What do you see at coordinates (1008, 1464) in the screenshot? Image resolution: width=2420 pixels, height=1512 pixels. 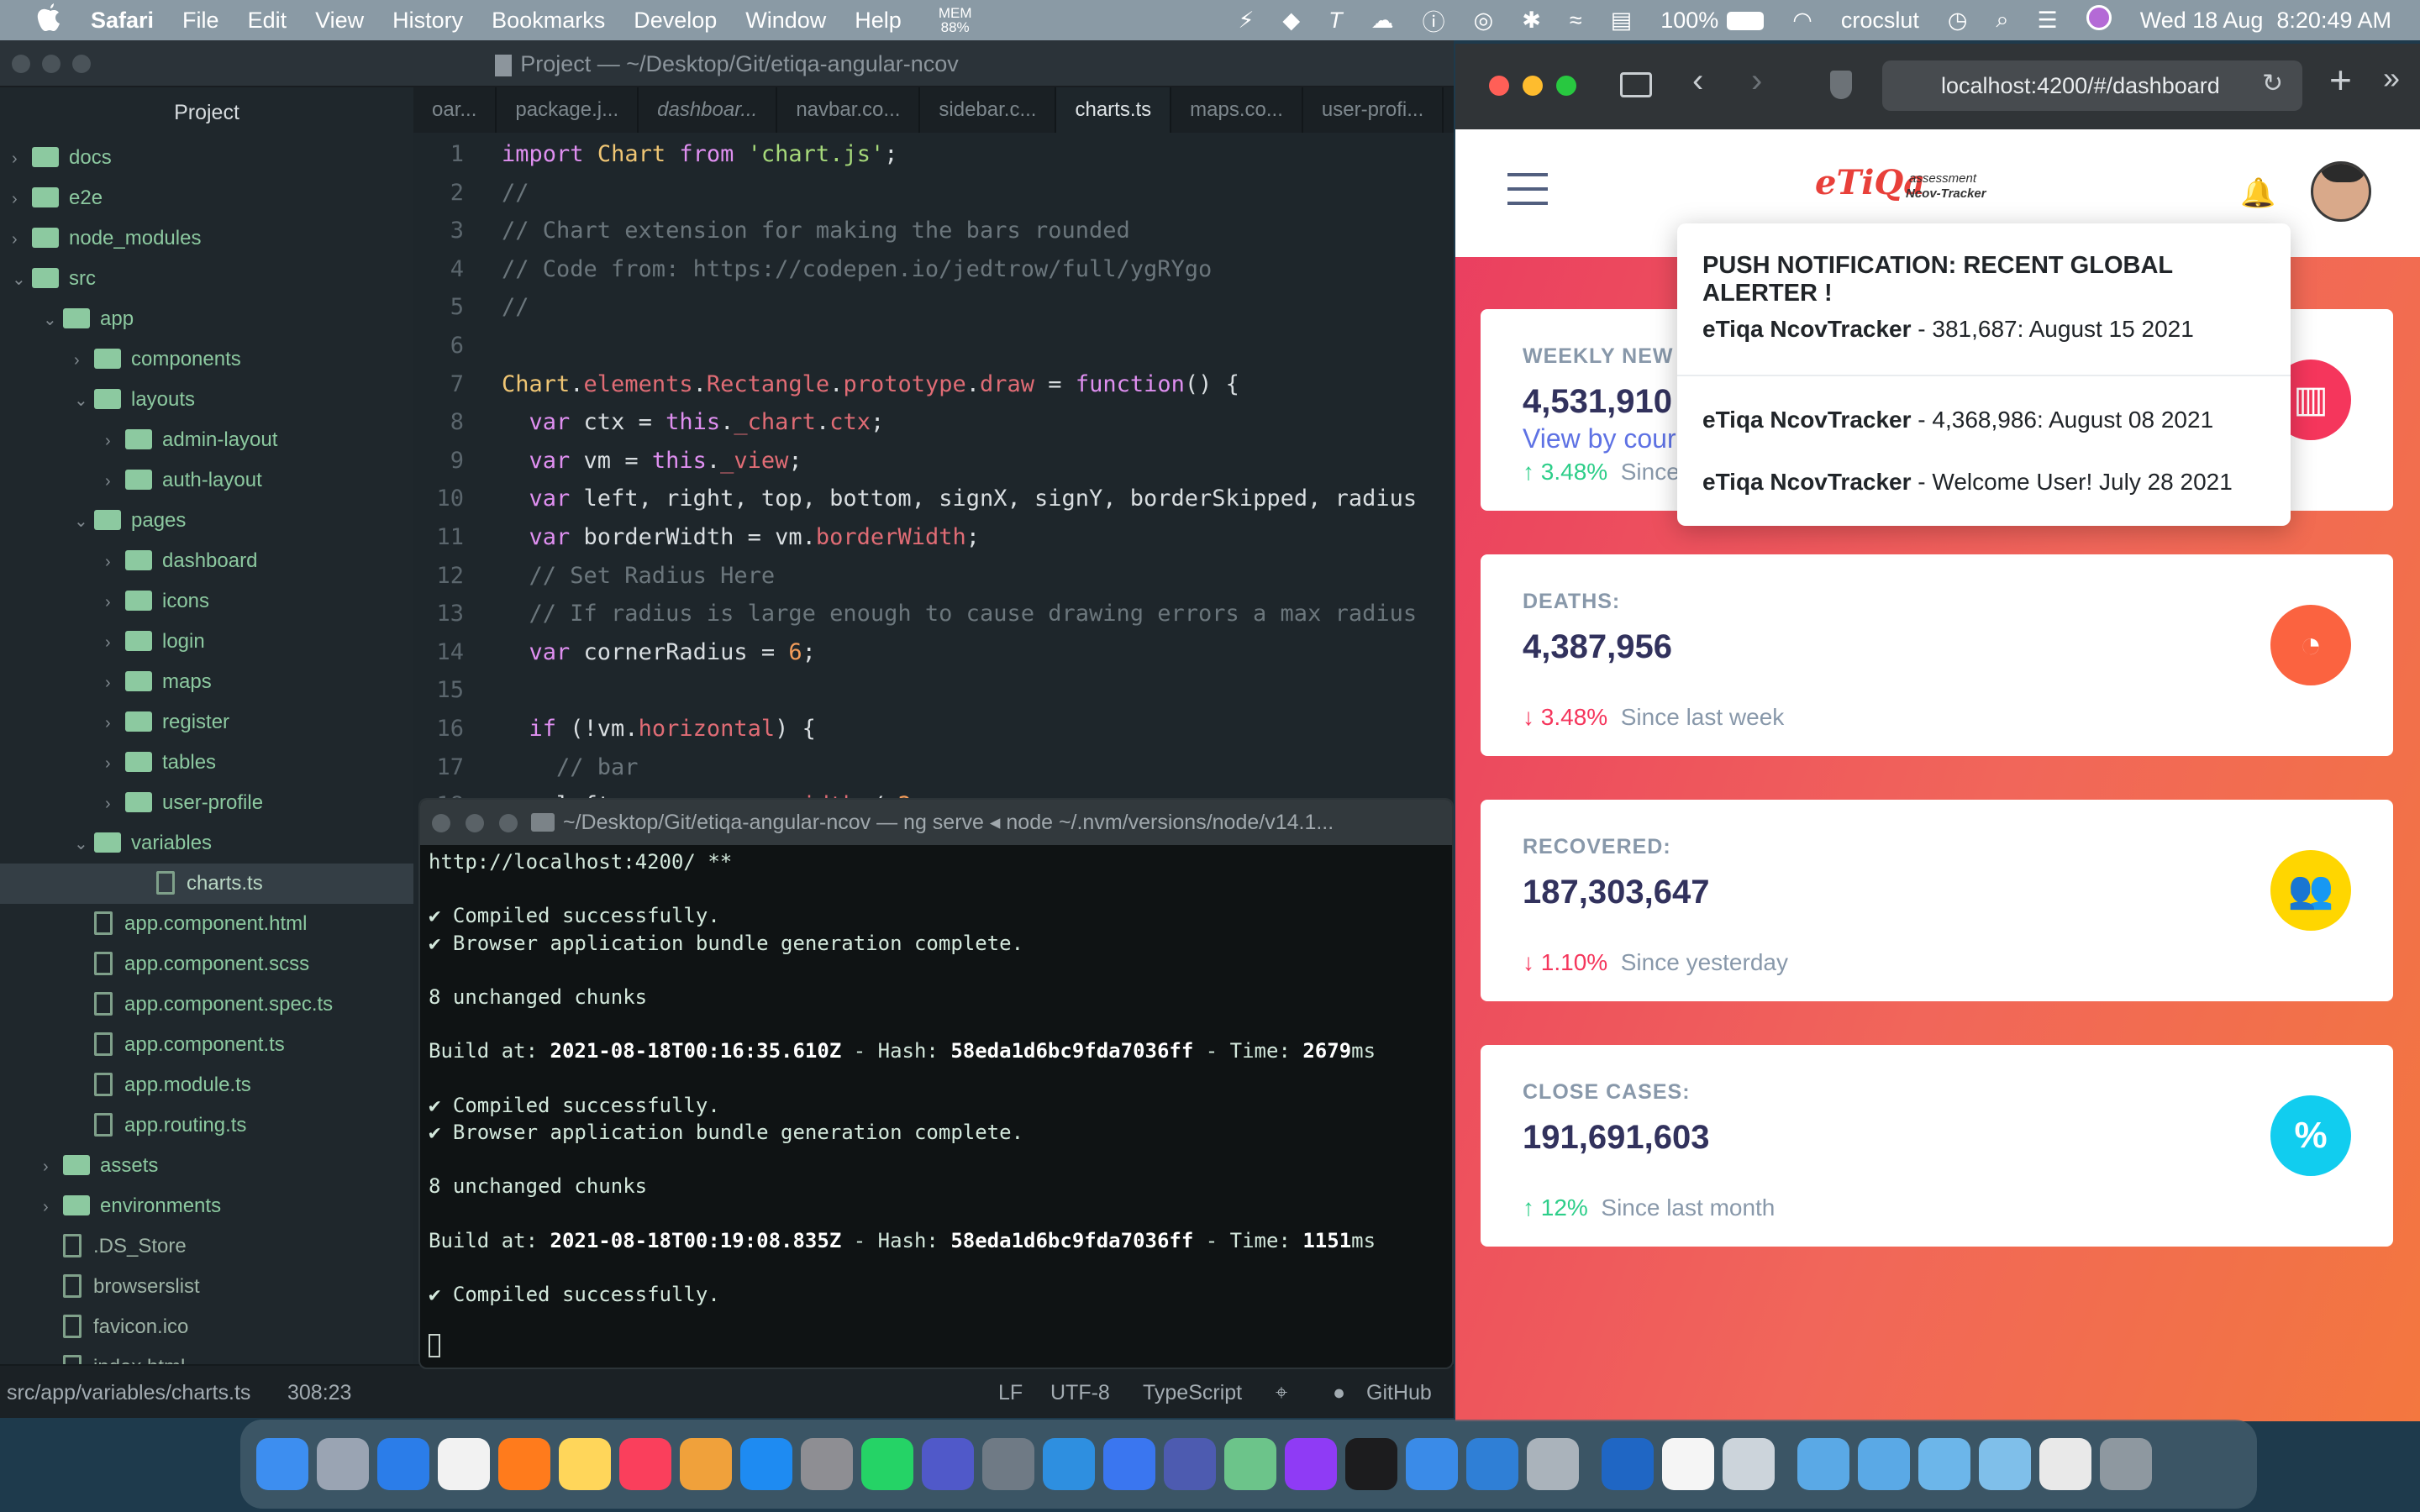 I see `tableplus-icon` at bounding box center [1008, 1464].